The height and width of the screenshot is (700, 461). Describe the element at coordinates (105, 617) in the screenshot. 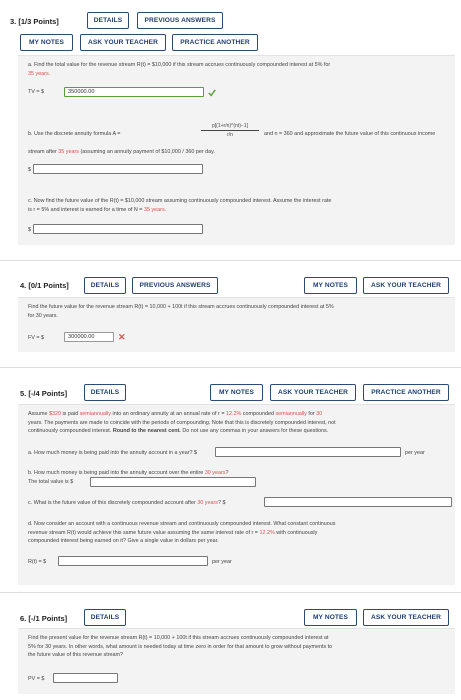

I see `q6-details-button: DETAILS` at that location.